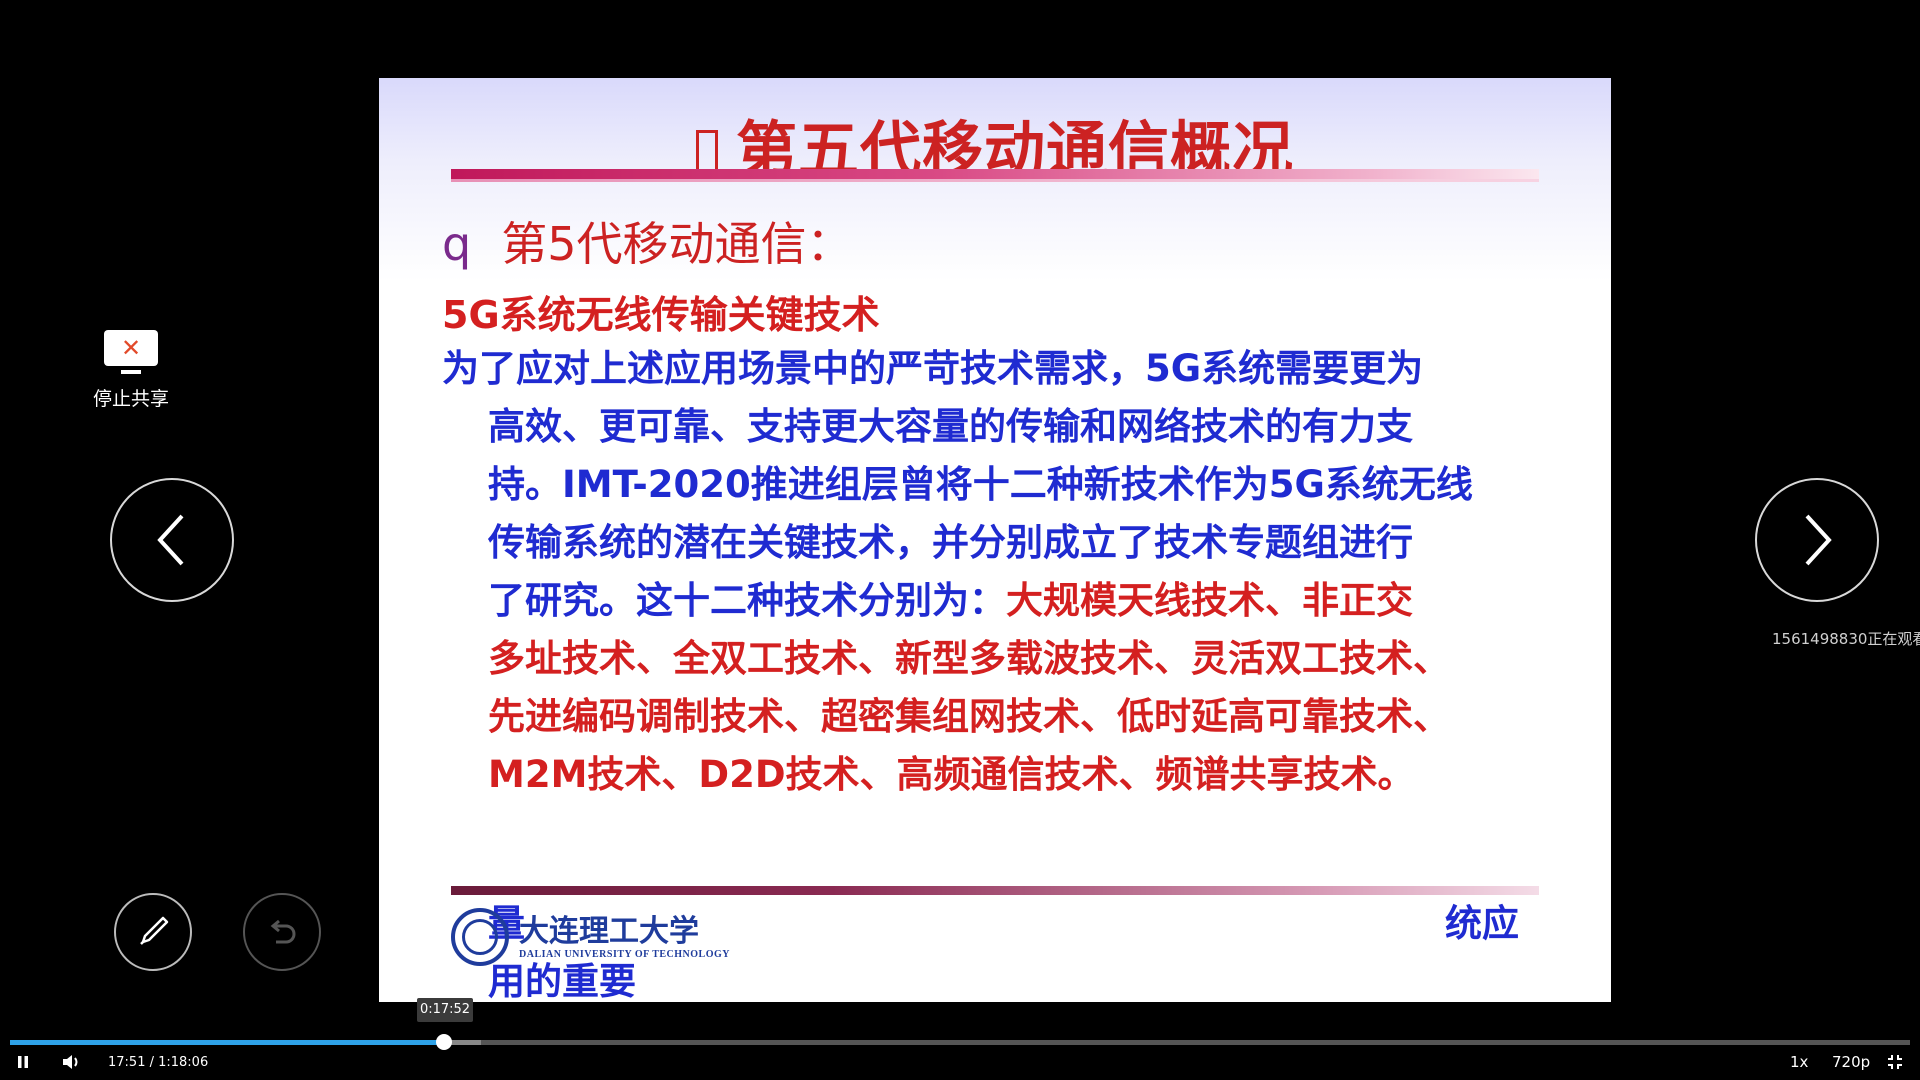 The width and height of the screenshot is (1920, 1080). What do you see at coordinates (131, 348) in the screenshot?
I see `close-x-icon: ✕` at bounding box center [131, 348].